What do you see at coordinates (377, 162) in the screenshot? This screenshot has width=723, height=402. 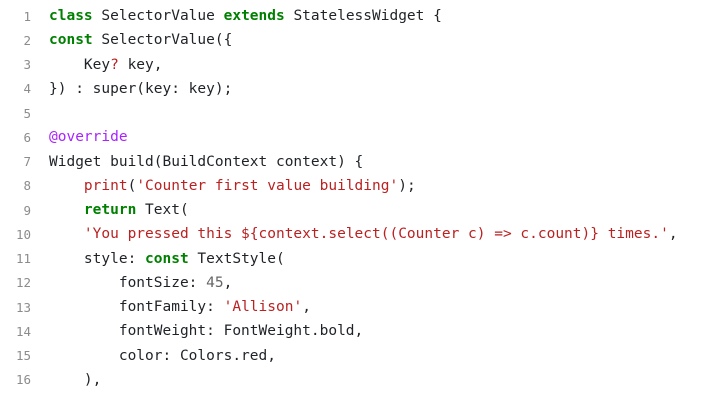 I see `code-text: Widget build(BuildContext context) {` at bounding box center [377, 162].